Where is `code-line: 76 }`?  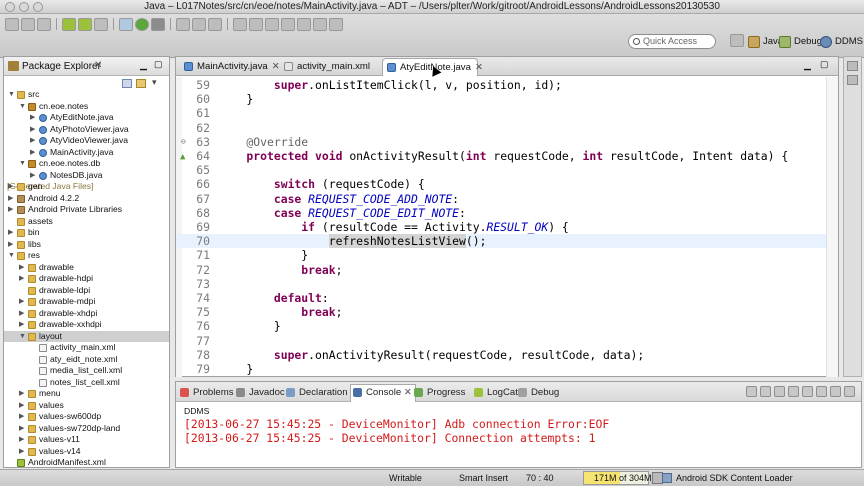 code-line: 76 } is located at coordinates (507, 326).